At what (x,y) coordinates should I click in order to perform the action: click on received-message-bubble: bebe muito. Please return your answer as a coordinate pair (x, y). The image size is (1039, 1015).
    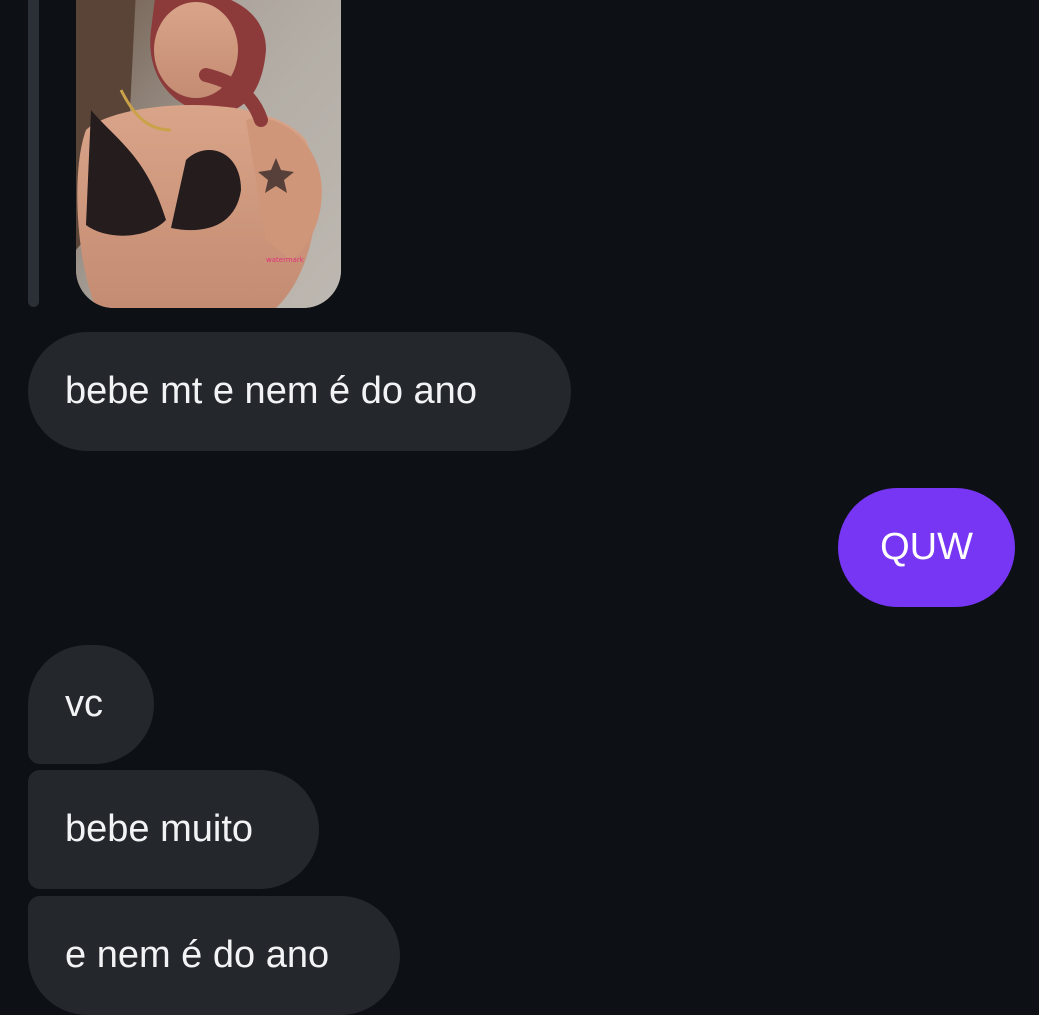
    Looking at the image, I should click on (173, 829).